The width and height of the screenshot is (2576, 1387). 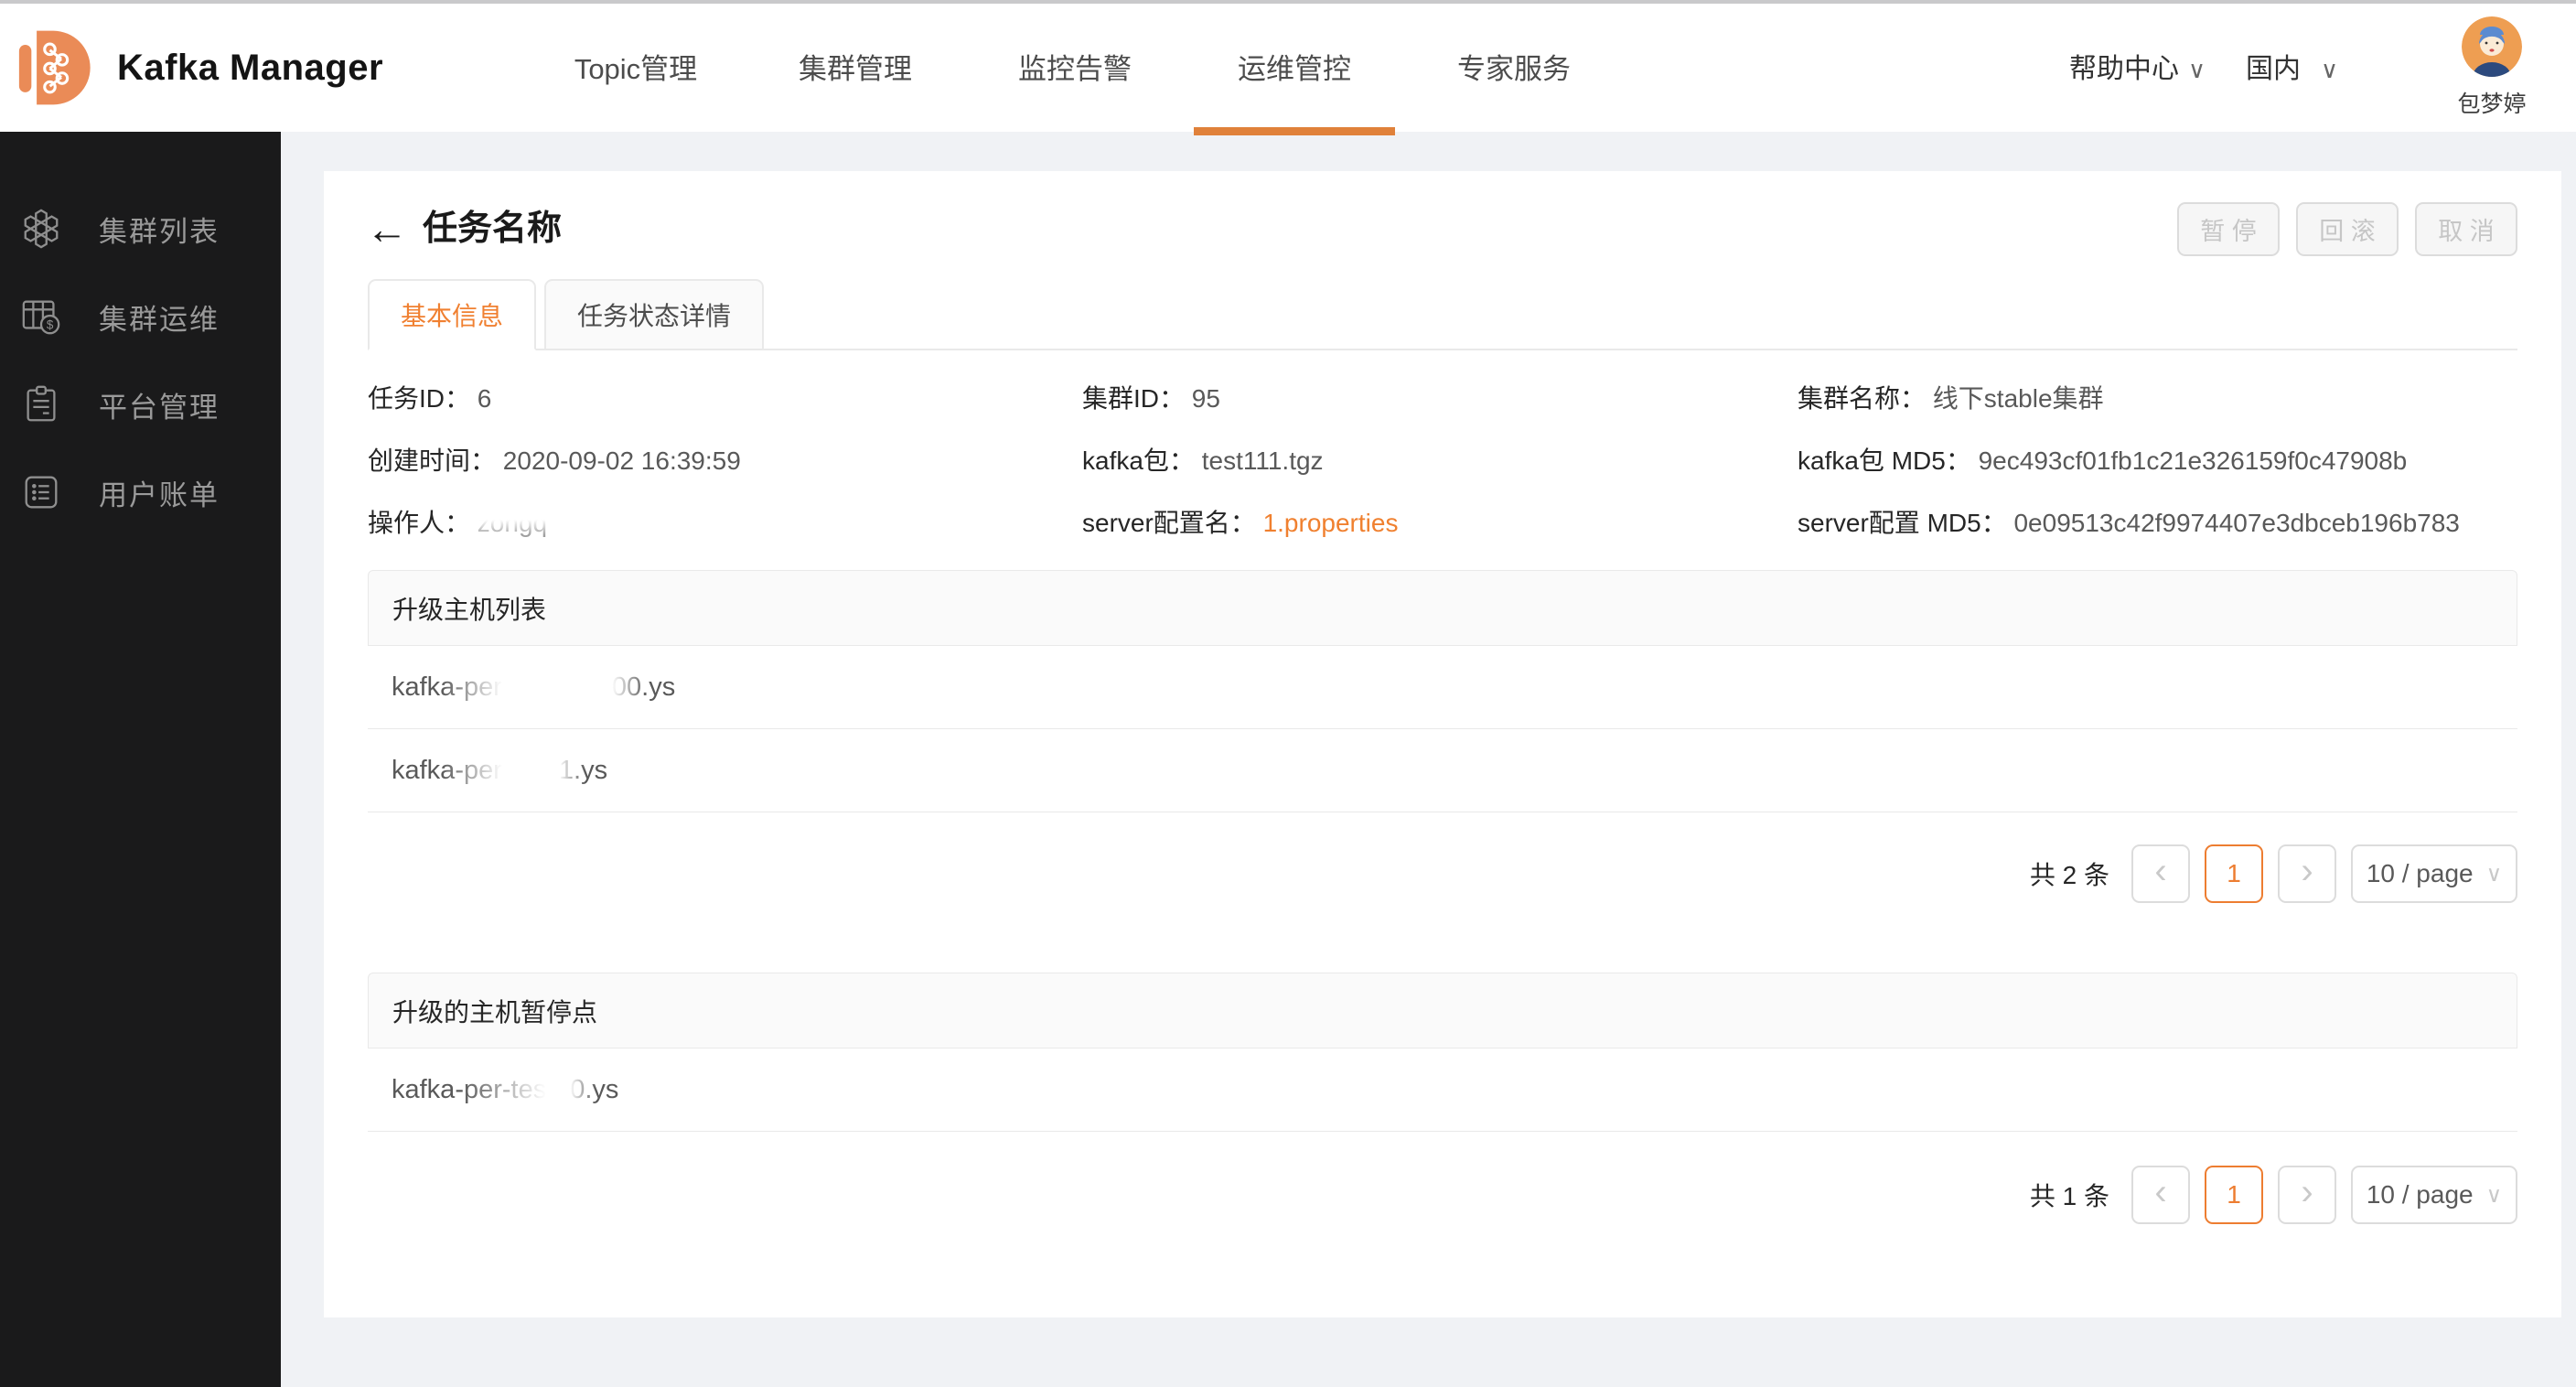 What do you see at coordinates (855, 69) in the screenshot?
I see `nav-cluster-management: 集群管理` at bounding box center [855, 69].